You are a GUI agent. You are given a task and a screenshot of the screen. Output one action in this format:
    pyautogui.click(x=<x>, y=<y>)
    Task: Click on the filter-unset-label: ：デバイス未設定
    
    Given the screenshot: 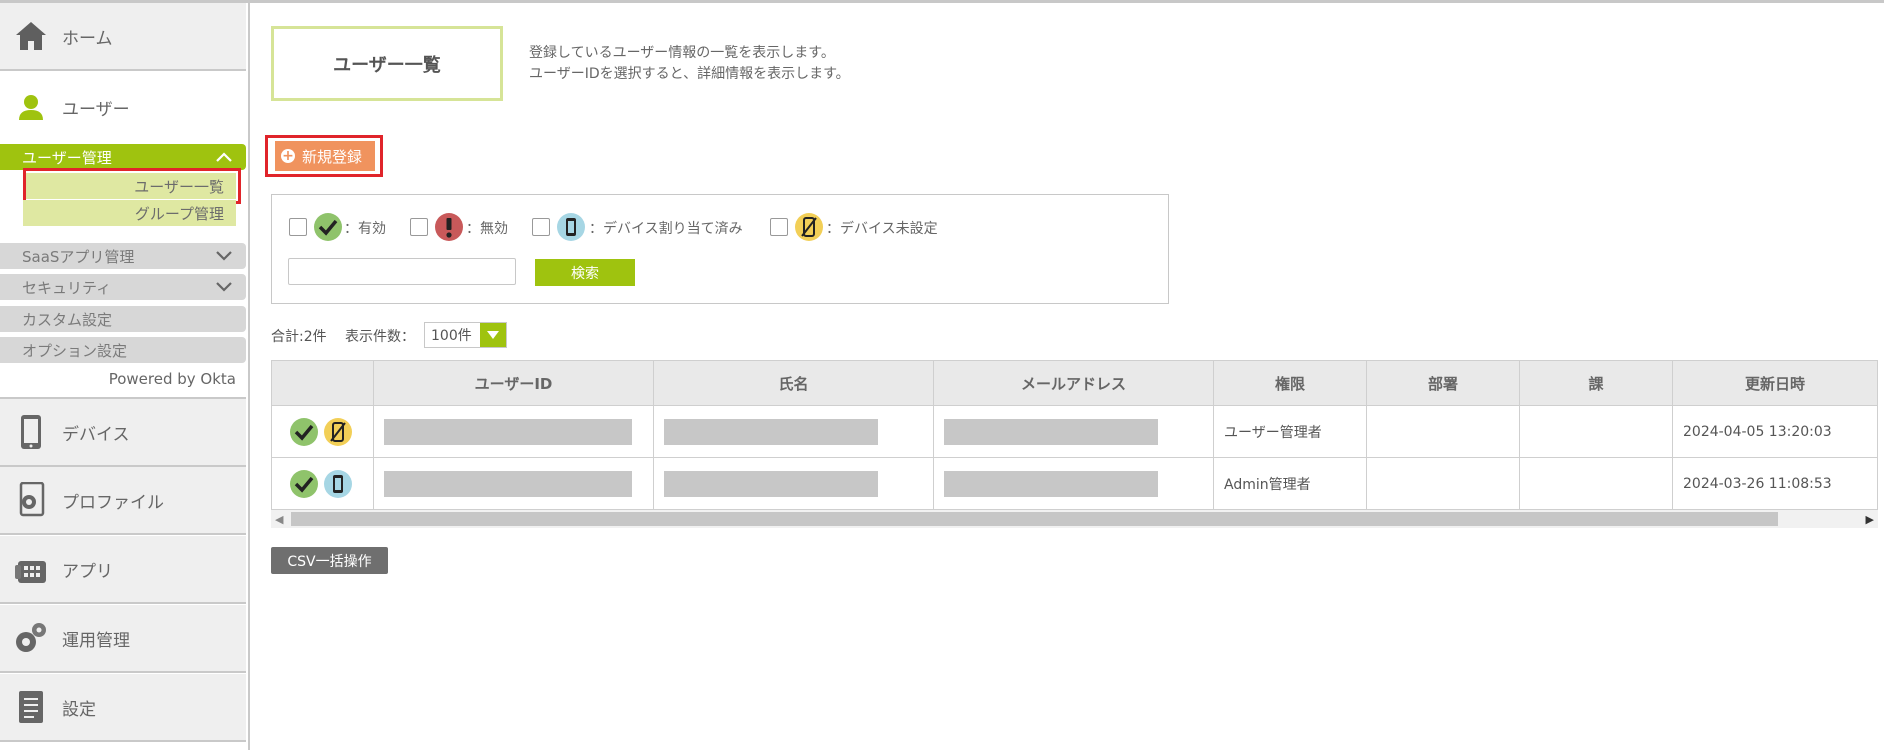 What is the action you would take?
    pyautogui.click(x=882, y=229)
    